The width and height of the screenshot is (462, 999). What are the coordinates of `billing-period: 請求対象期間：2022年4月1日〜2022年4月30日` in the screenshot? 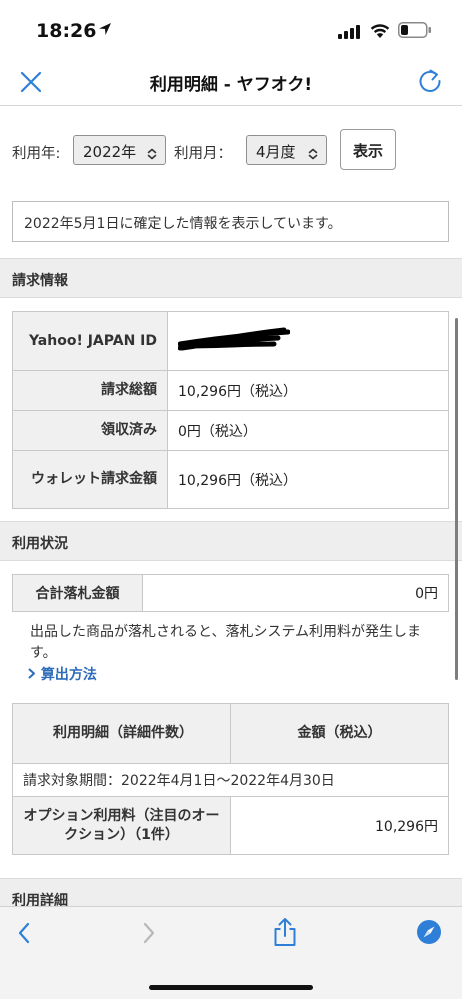 It's located at (230, 780).